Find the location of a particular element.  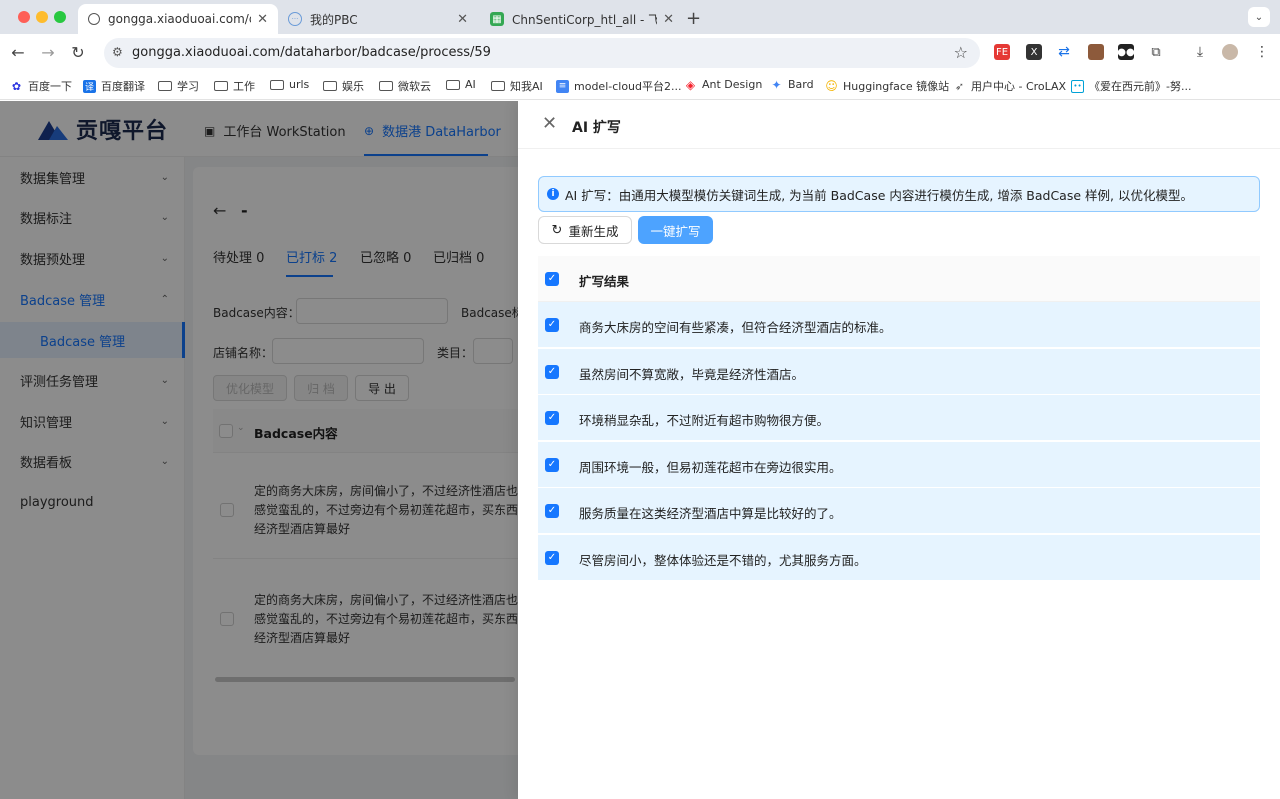

bookmark-folder: 工作 is located at coordinates (234, 86).